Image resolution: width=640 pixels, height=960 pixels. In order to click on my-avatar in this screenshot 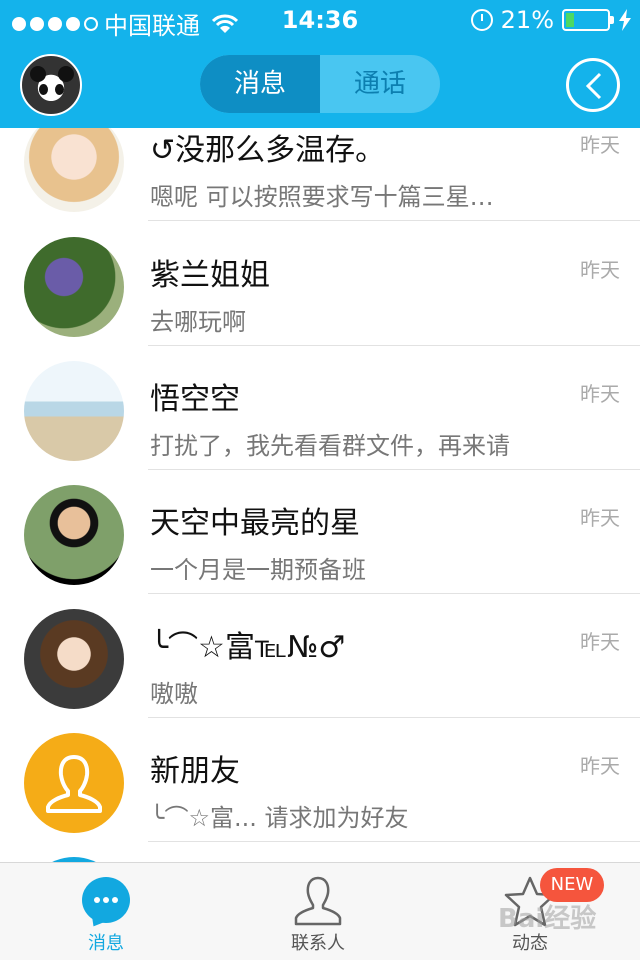, I will do `click(51, 85)`.